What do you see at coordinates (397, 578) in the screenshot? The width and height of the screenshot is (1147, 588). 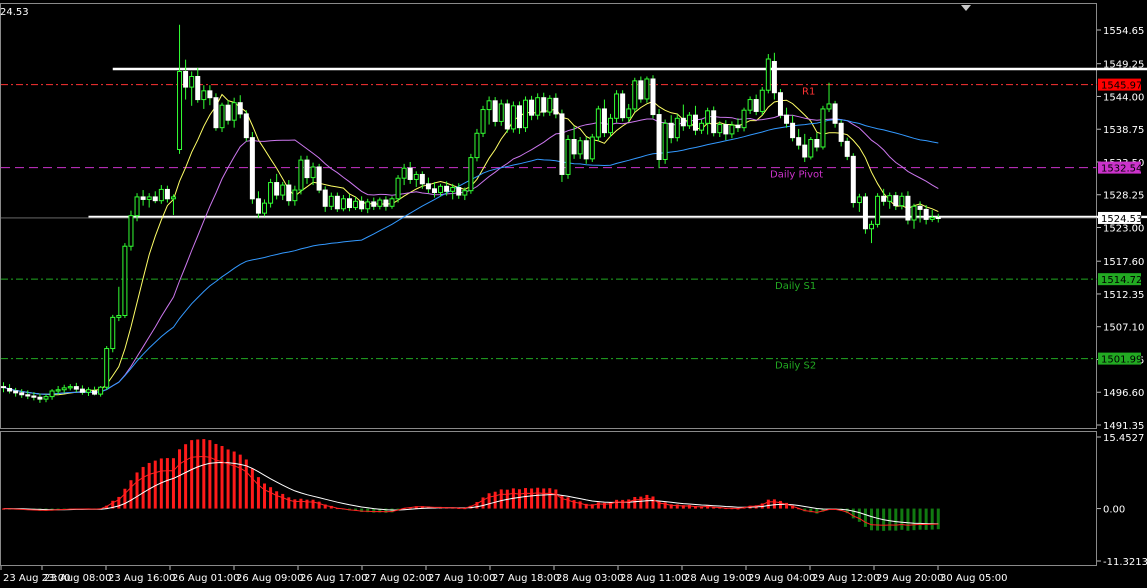 I see `time-tick-label: 27 Aug 02:00` at bounding box center [397, 578].